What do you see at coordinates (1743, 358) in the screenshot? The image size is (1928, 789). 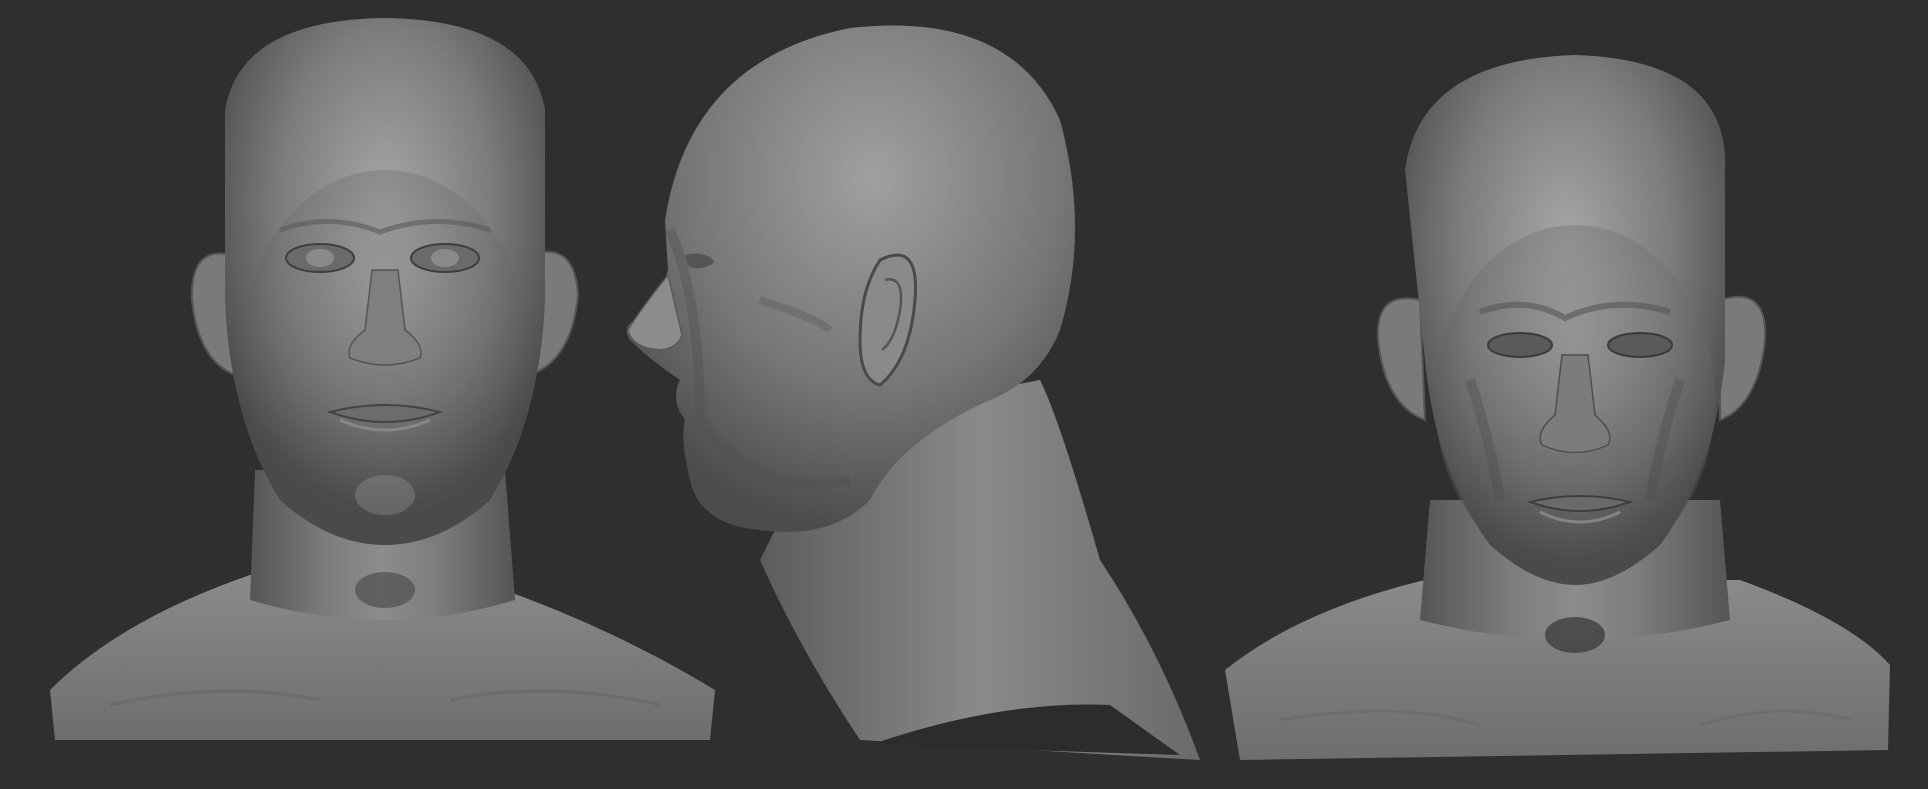 I see `variant-ear-right` at bounding box center [1743, 358].